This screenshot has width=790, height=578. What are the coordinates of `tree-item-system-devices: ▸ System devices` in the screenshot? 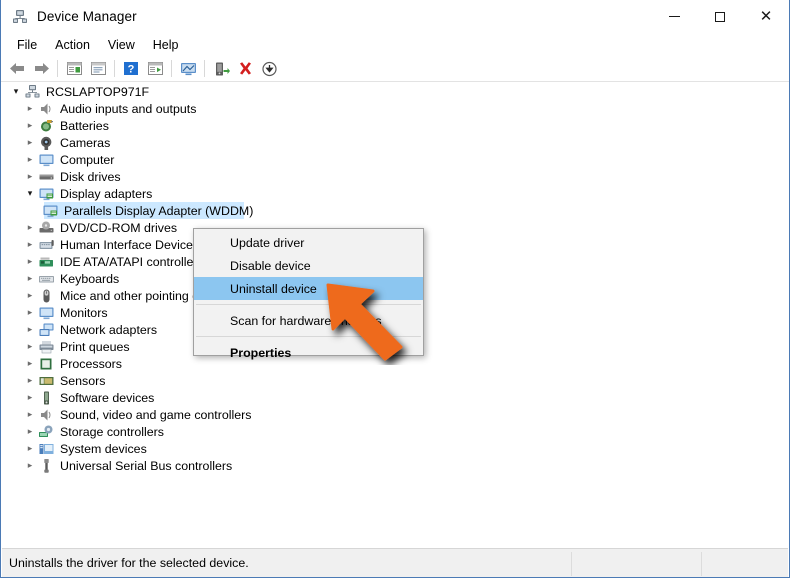 It's located at (395, 448).